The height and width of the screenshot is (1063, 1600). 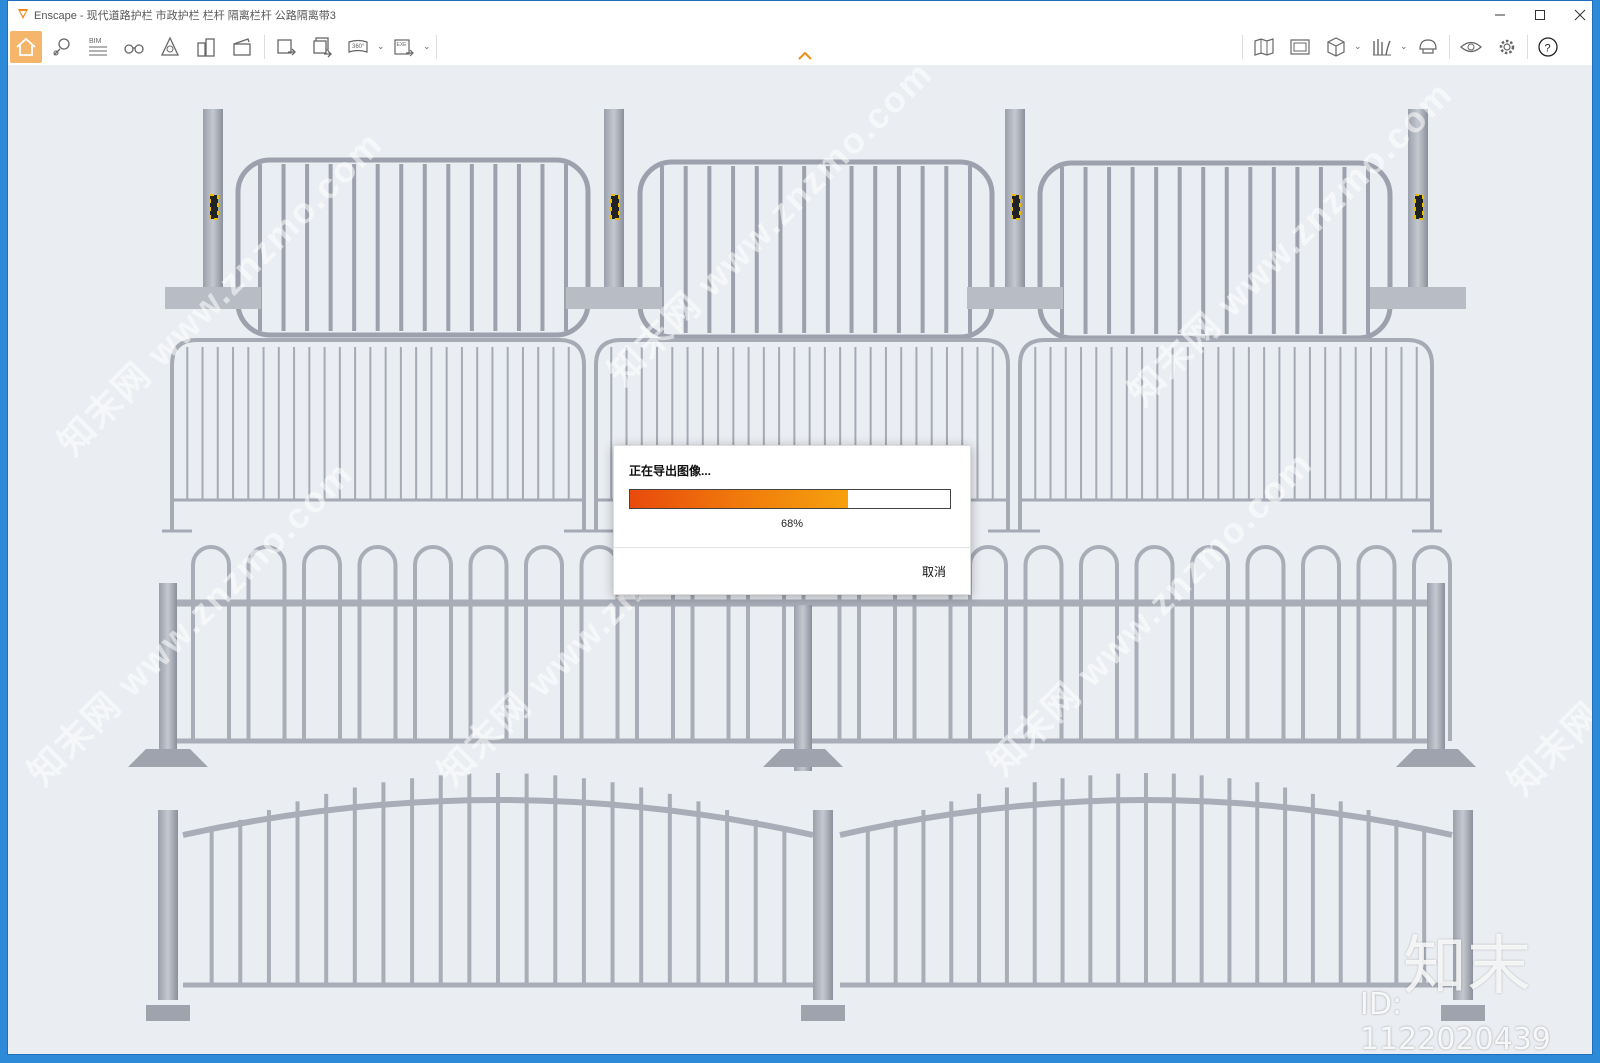 I want to click on bim-button: BIM, so click(x=98, y=47).